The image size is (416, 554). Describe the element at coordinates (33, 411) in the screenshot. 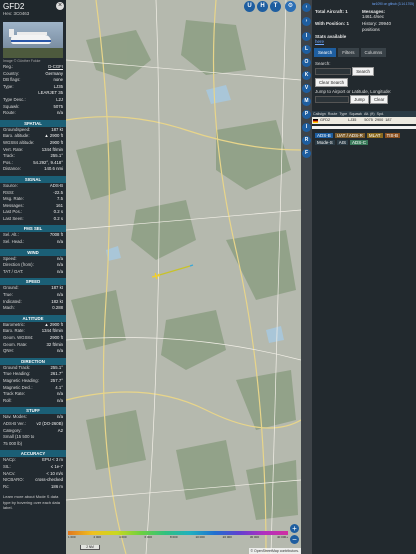

I see `section-header: STUFF` at that location.